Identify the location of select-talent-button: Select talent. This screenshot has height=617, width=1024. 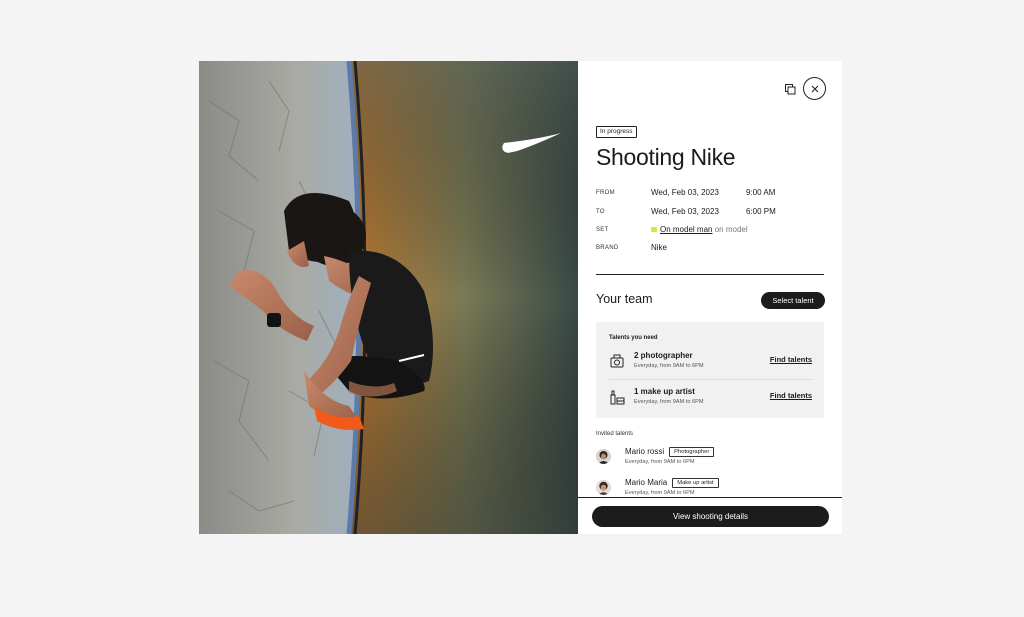
(793, 300).